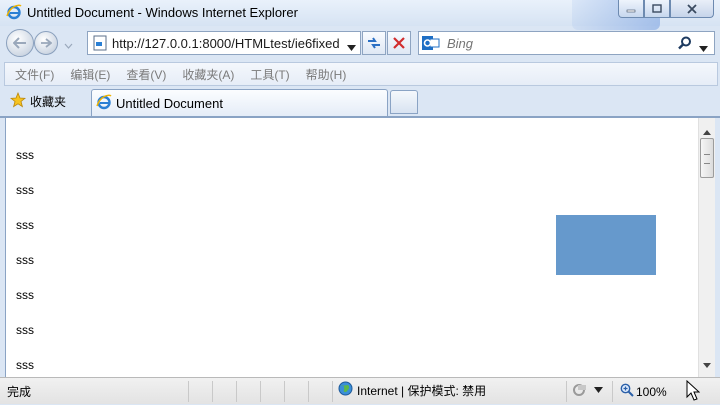 The height and width of the screenshot is (405, 720). I want to click on address-url: http://127.0.0.1:8000/HTMLtest/ie6fixed, so click(226, 43).